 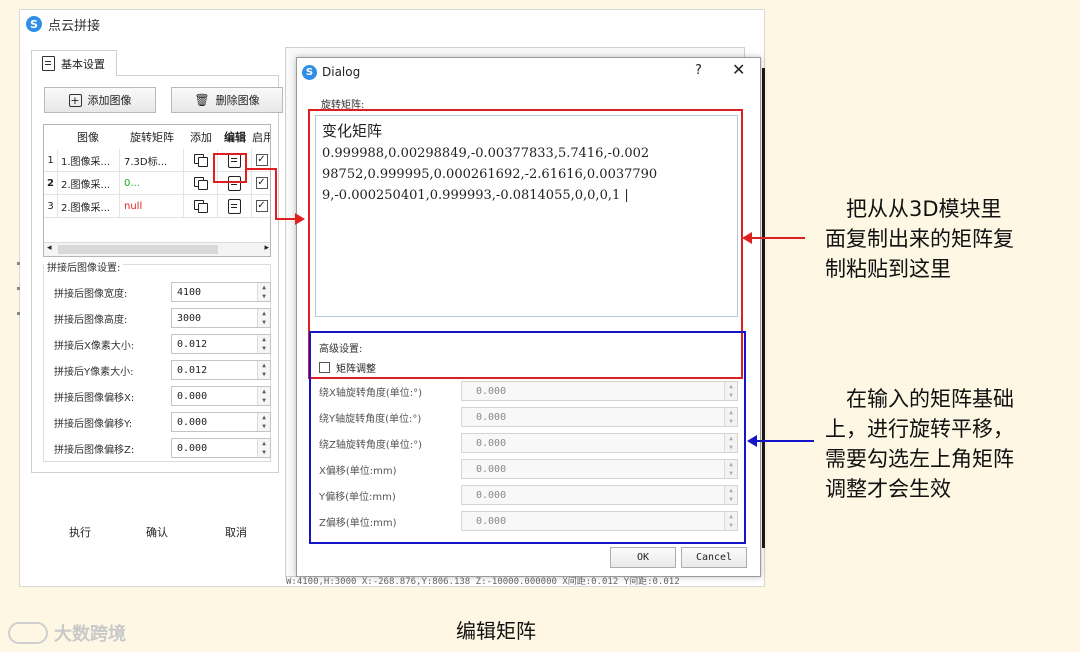 I want to click on row-number: 1, so click(x=51, y=160).